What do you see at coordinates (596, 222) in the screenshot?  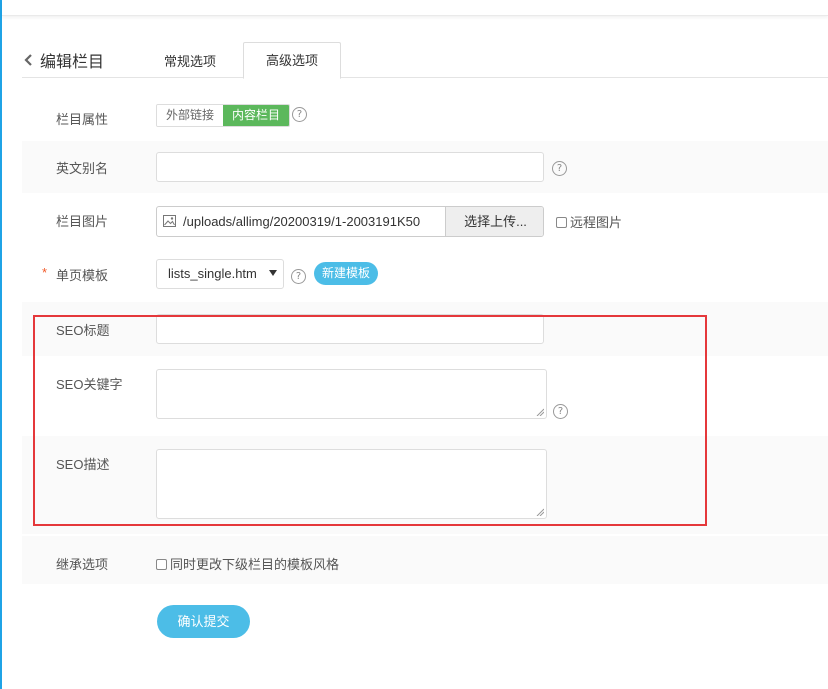 I see `remote-image-label: 远程图片` at bounding box center [596, 222].